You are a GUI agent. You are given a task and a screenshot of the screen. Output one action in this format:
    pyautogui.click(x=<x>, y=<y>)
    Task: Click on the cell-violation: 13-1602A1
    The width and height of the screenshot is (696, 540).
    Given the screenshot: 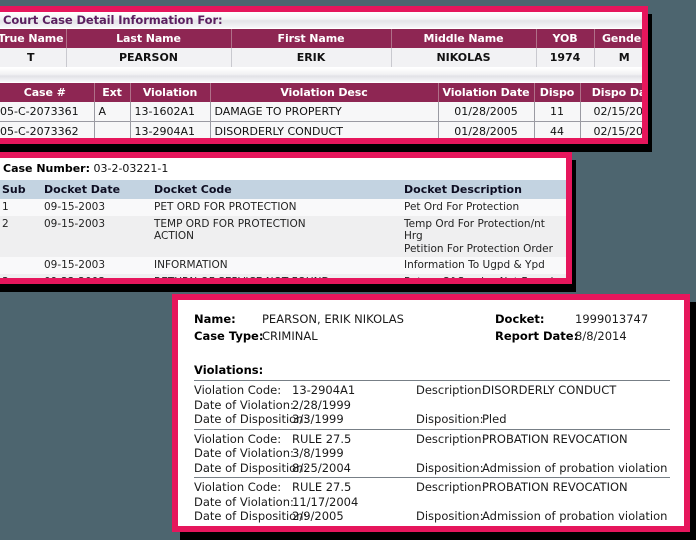 What is the action you would take?
    pyautogui.click(x=170, y=112)
    